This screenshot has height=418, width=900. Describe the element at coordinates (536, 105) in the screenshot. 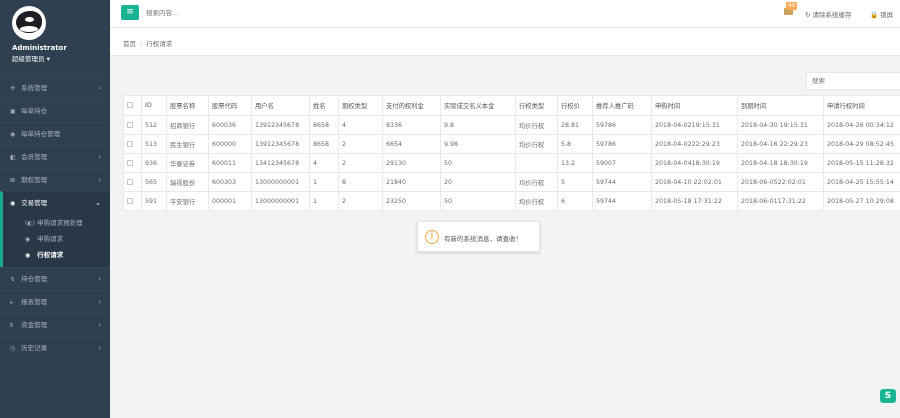

I see `column-header: 行权类型` at that location.